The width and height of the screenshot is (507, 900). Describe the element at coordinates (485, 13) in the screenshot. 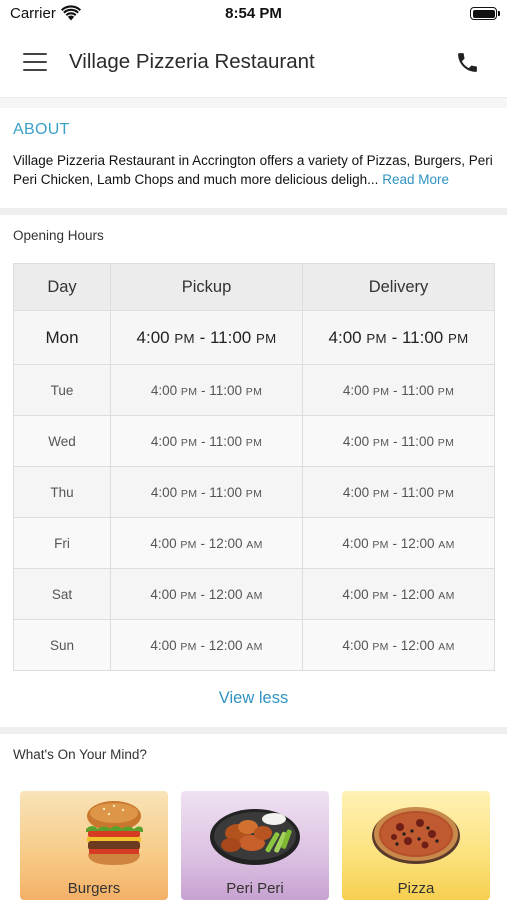

I see `battery-icon` at that location.